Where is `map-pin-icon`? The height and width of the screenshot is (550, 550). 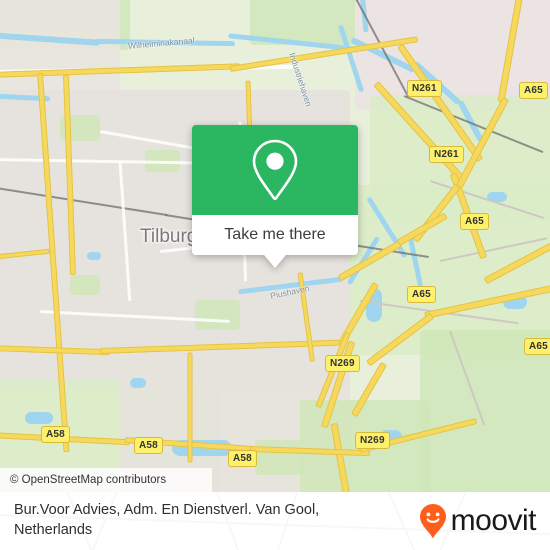
map-pin-icon is located at coordinates (275, 170).